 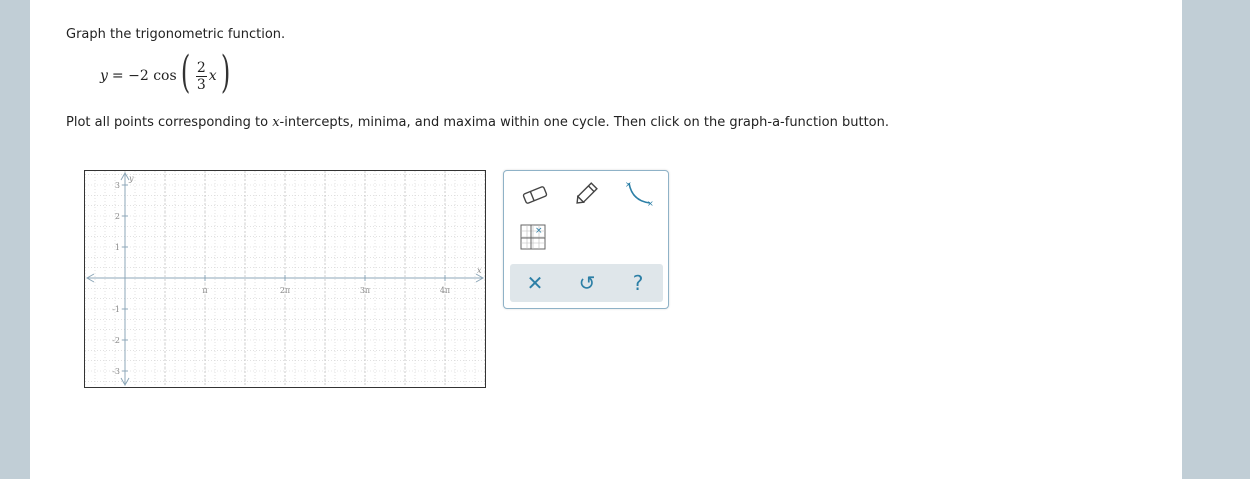 What do you see at coordinates (131, 178) in the screenshot?
I see `y-axis-label: y` at bounding box center [131, 178].